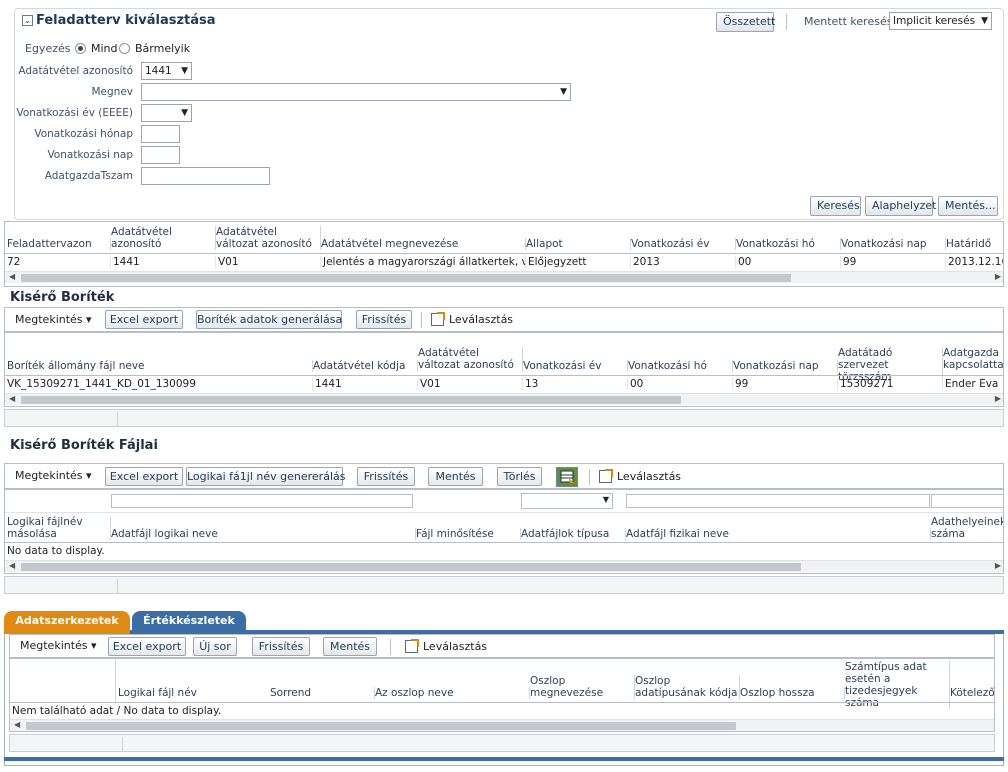 This screenshot has height=772, width=1008. What do you see at coordinates (89, 475) in the screenshot?
I see `chevron-down-icon: ▾` at bounding box center [89, 475].